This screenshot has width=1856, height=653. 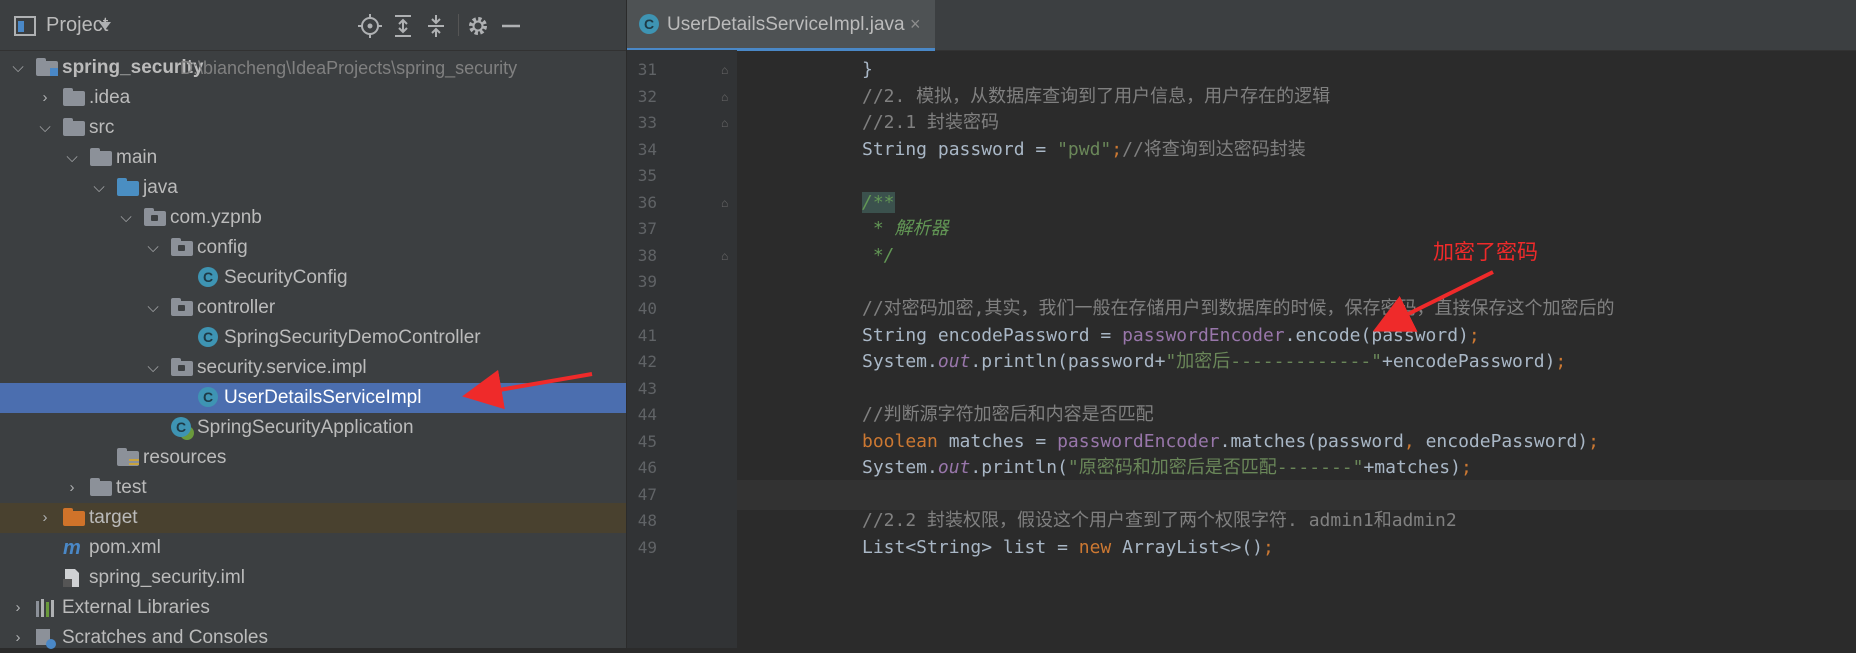 I want to click on annotation-arrows, so click(x=978, y=340).